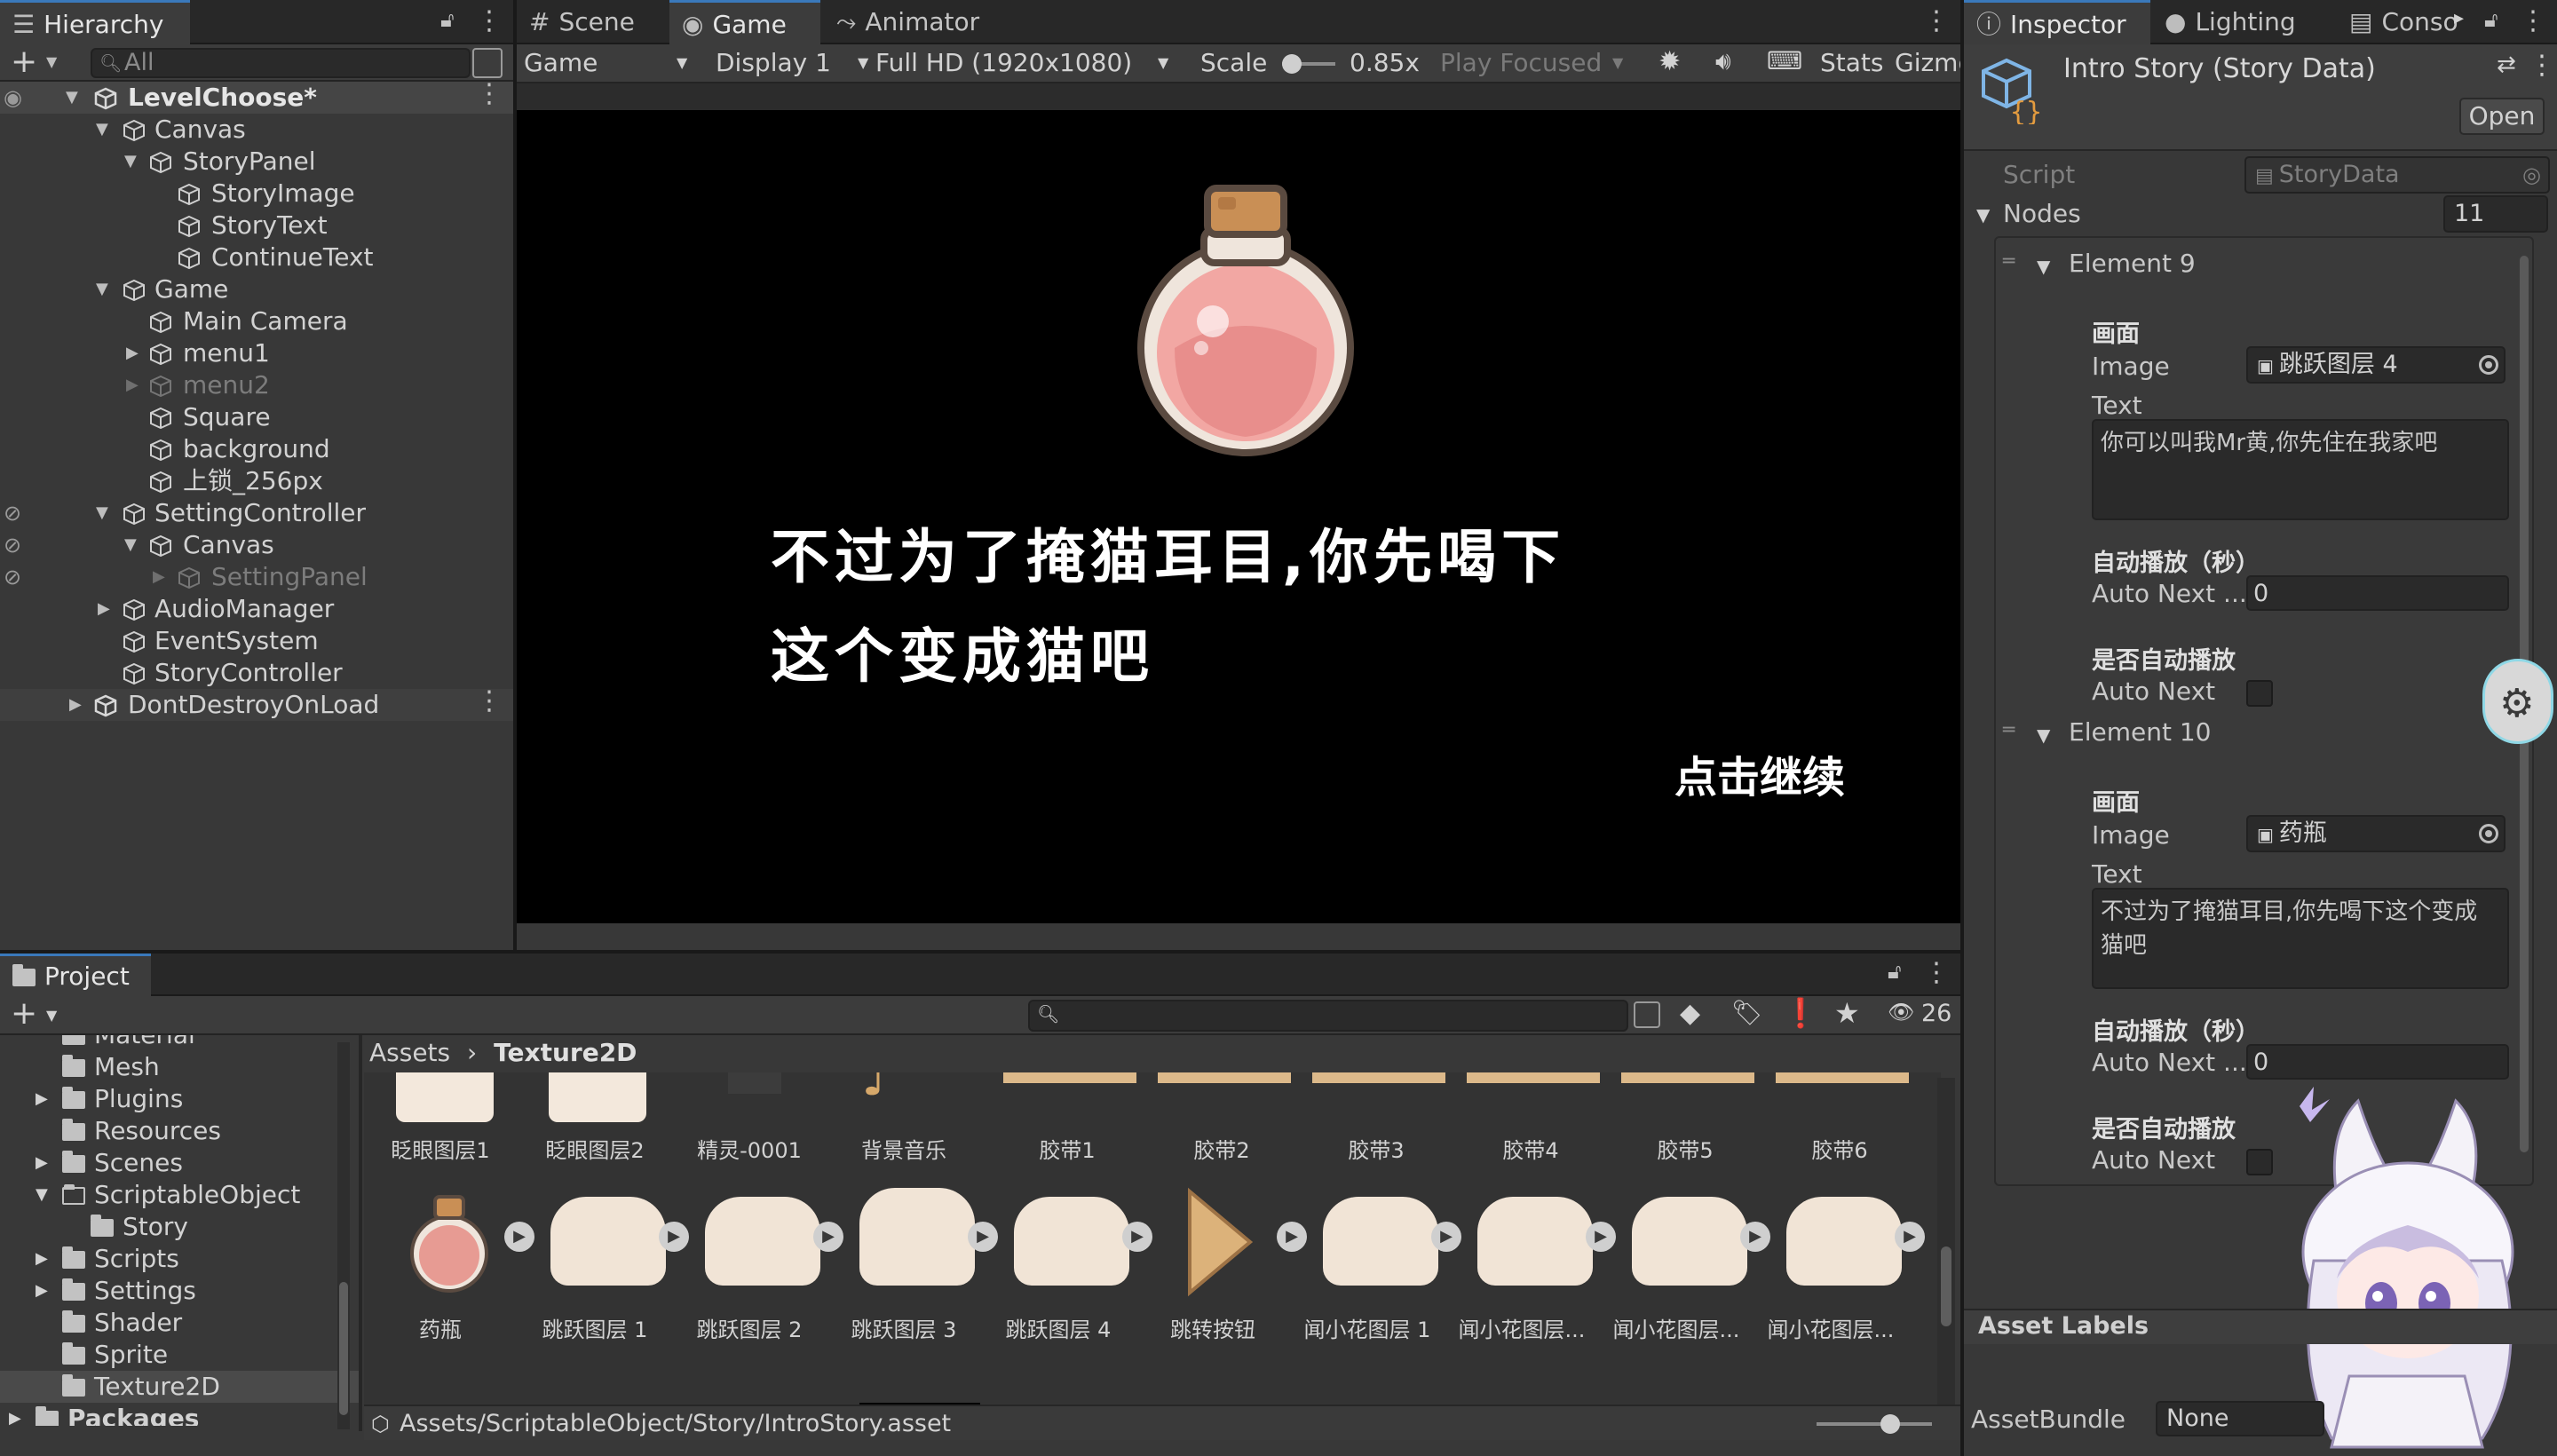 The image size is (2557, 1456). What do you see at coordinates (904, 1148) in the screenshot?
I see `asset-label: 背景音乐` at bounding box center [904, 1148].